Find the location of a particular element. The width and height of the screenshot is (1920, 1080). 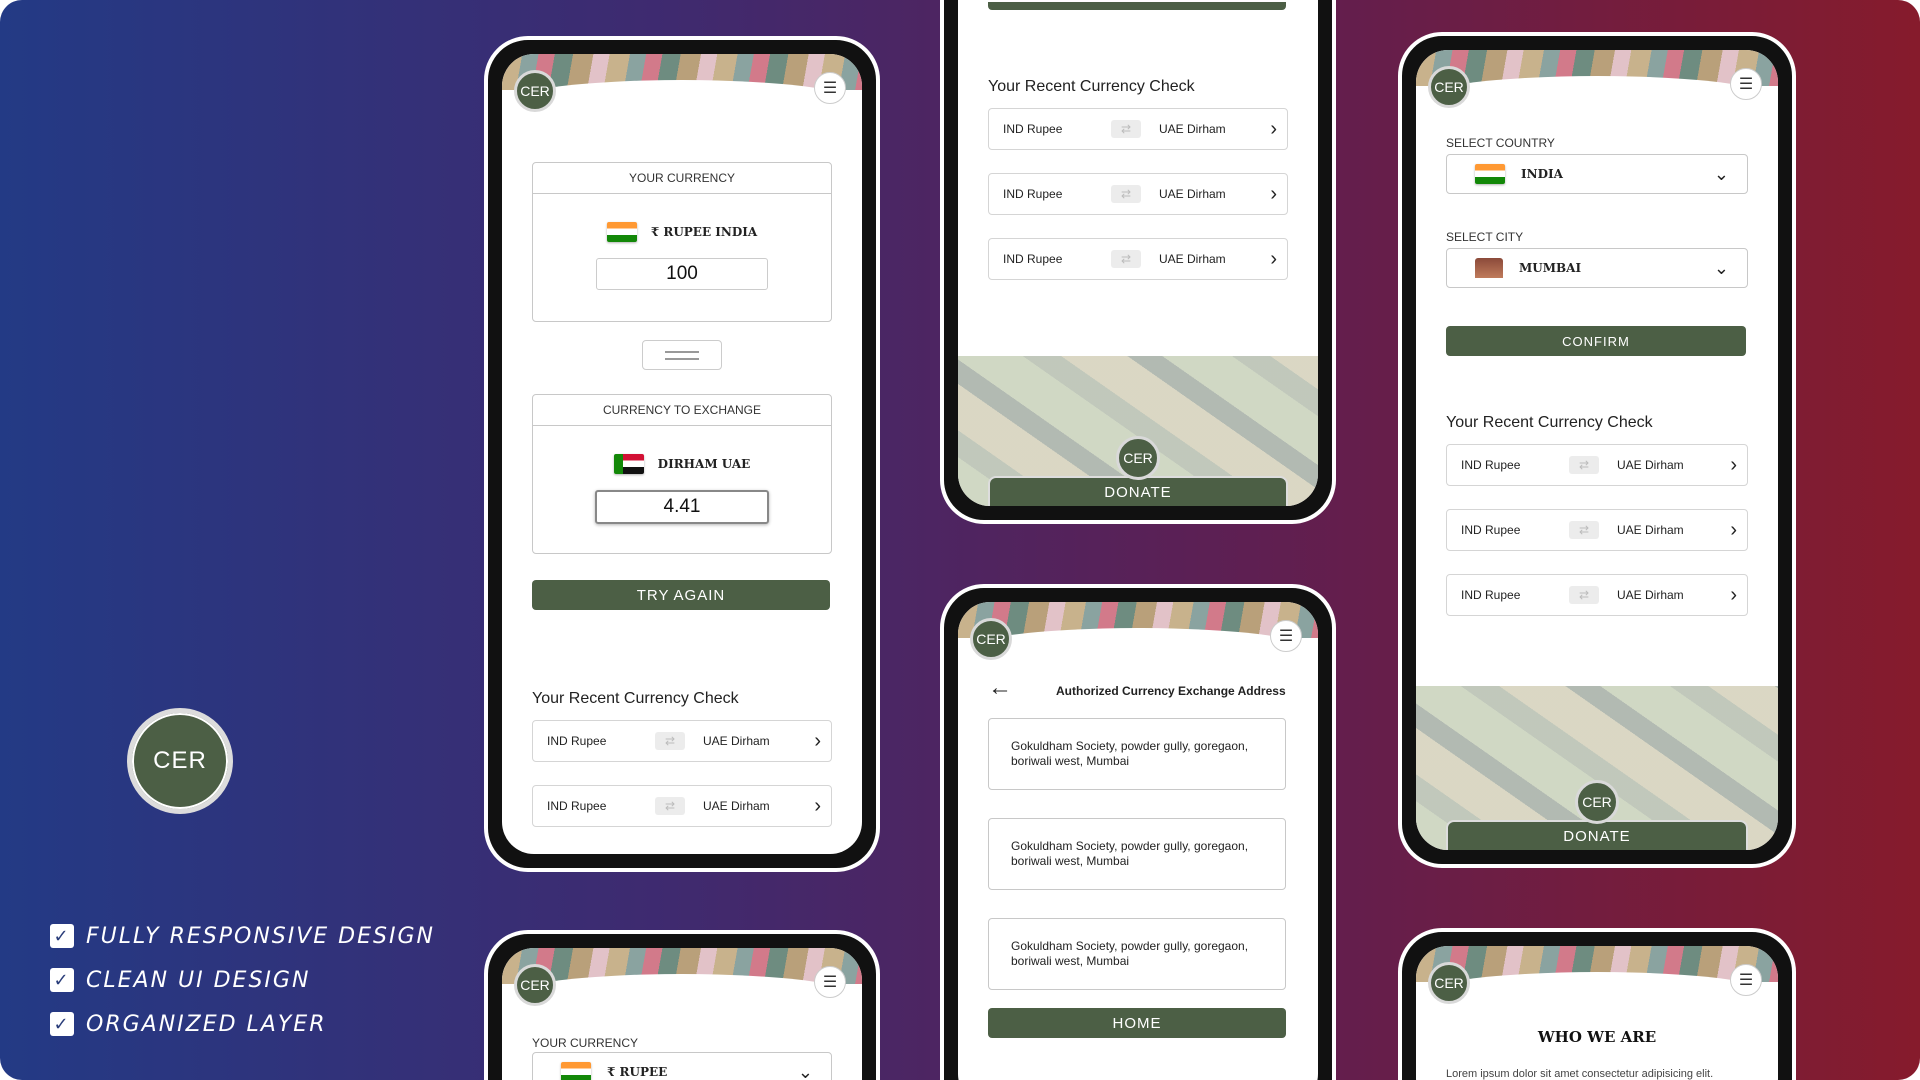

card-heading: CURRENCY TO EXCHANGE is located at coordinates (682, 410).